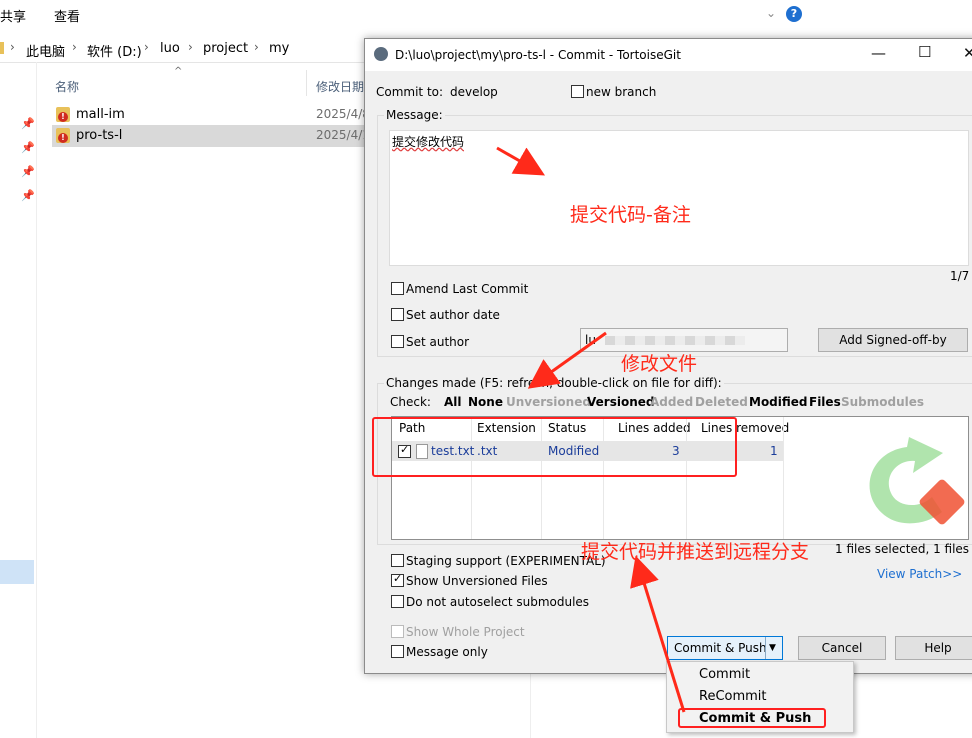  I want to click on commit-push-button: Commit & Push ▼, so click(725, 648).